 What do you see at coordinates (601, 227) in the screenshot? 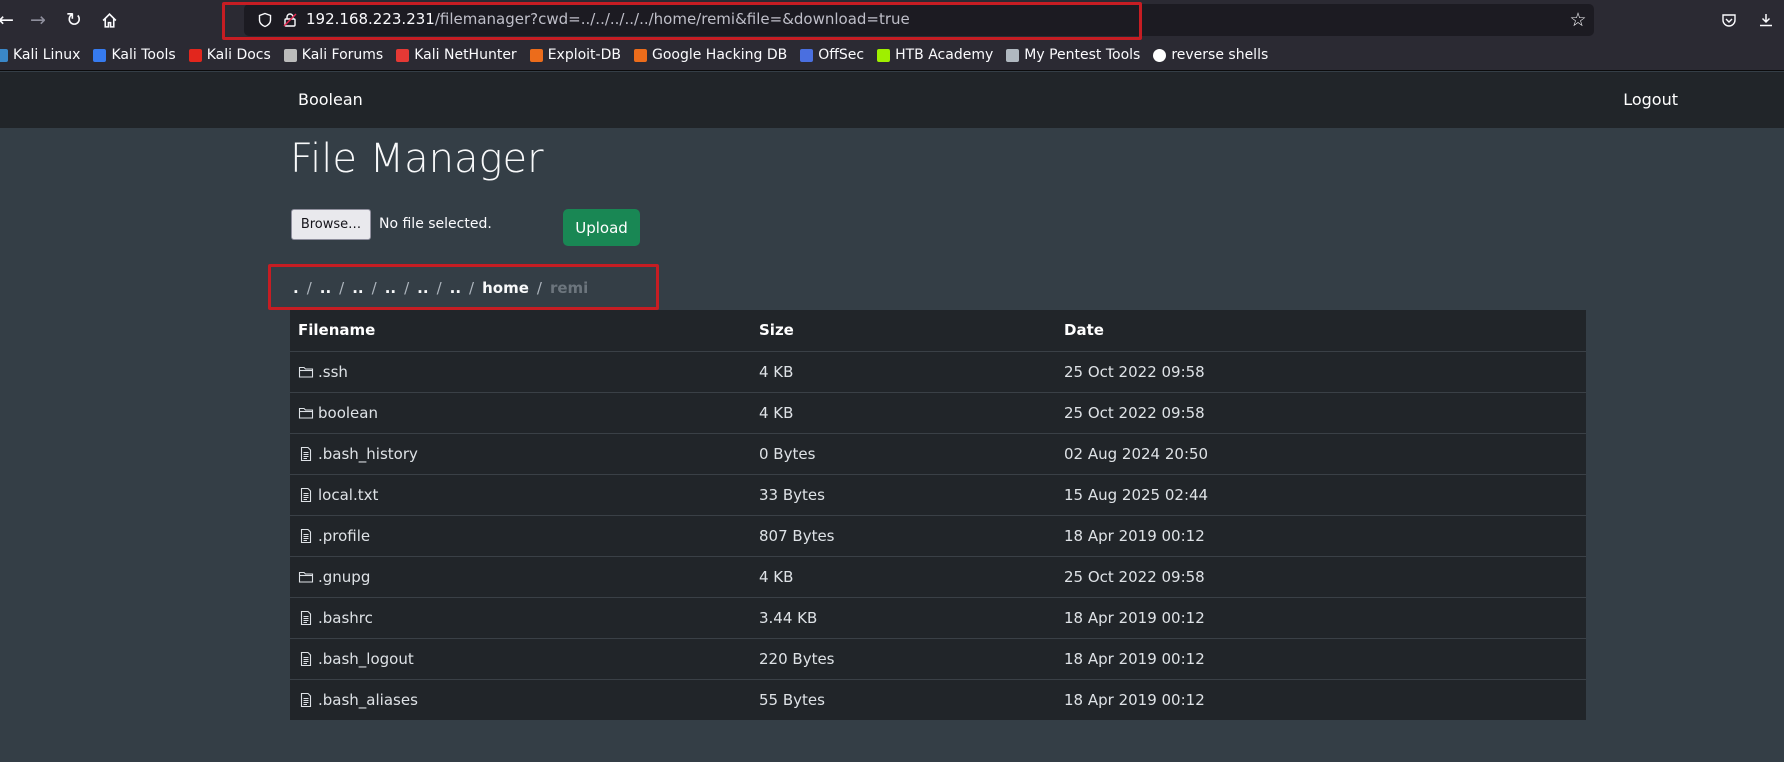
I see `upload-button: Upload` at bounding box center [601, 227].